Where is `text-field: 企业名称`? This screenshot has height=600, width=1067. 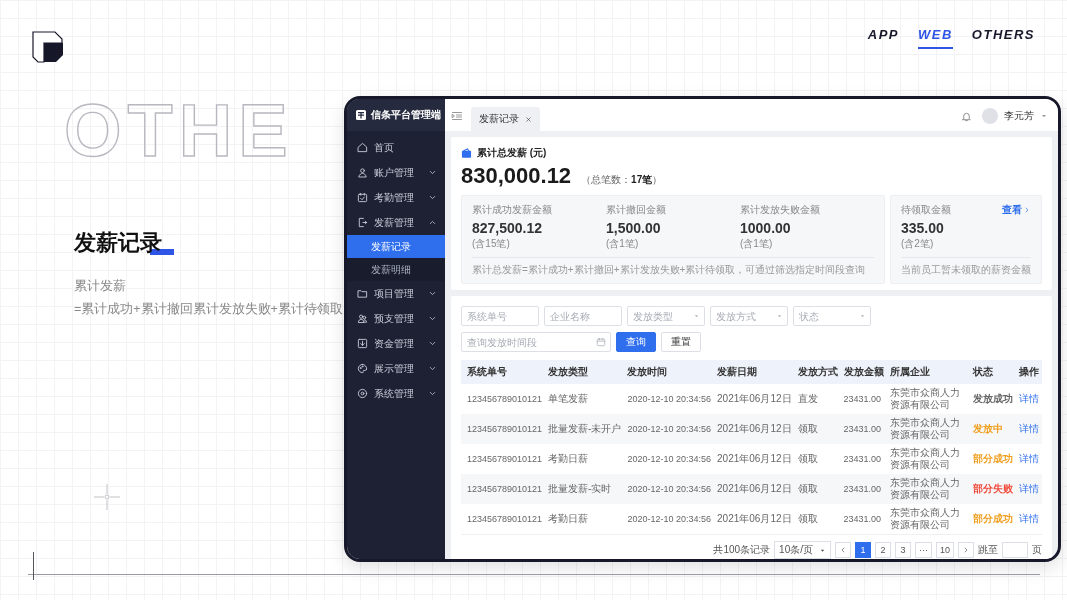
text-field: 企业名称 is located at coordinates (583, 316).